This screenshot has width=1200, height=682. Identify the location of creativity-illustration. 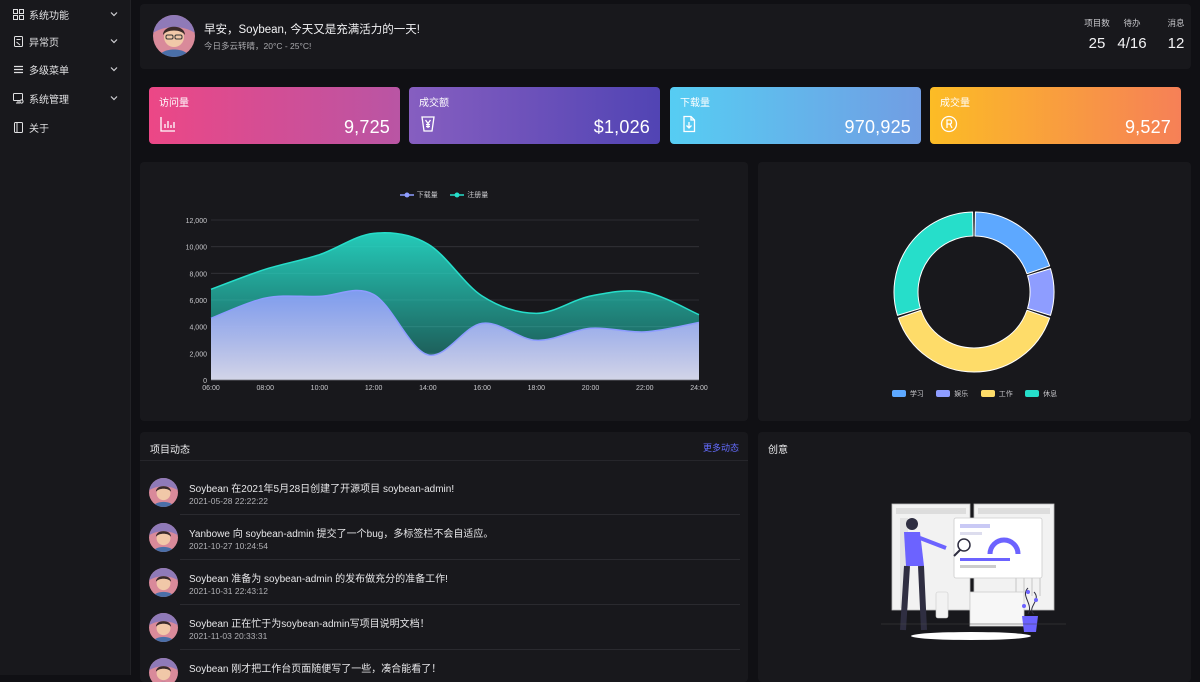
(973, 571).